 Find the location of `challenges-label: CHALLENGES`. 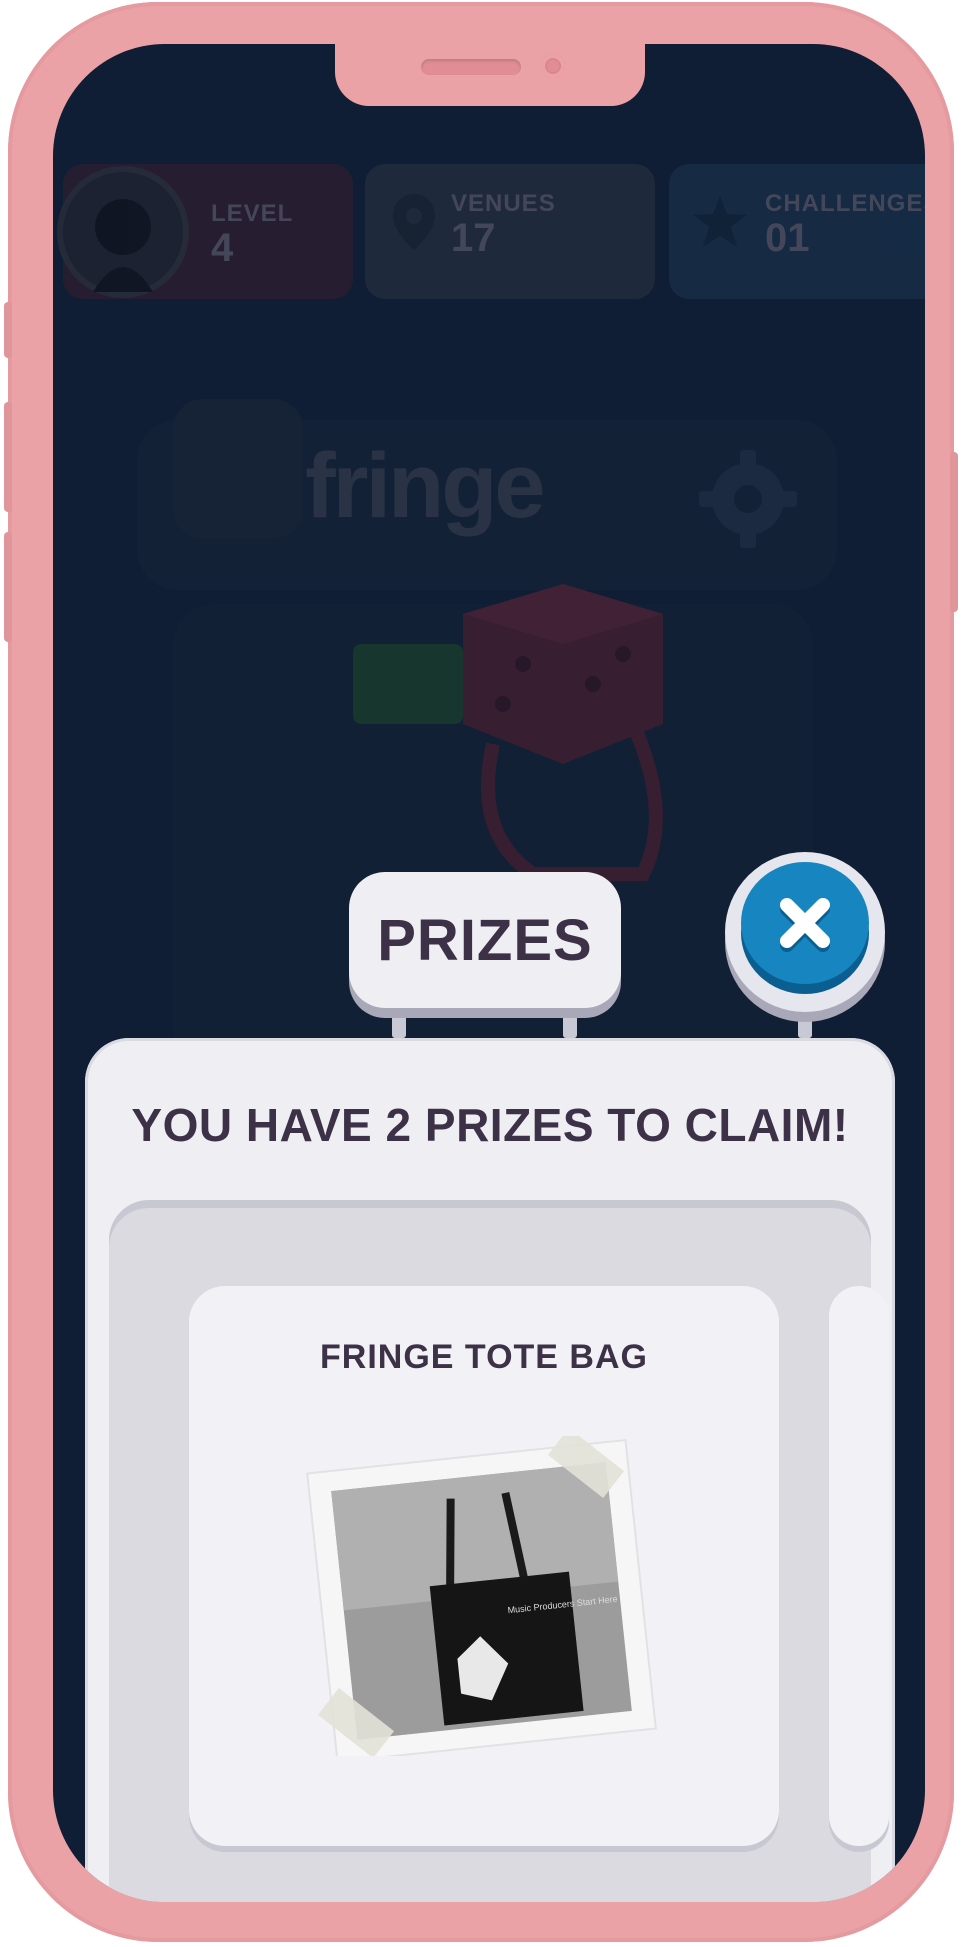

challenges-label: CHALLENGES is located at coordinates (845, 203).